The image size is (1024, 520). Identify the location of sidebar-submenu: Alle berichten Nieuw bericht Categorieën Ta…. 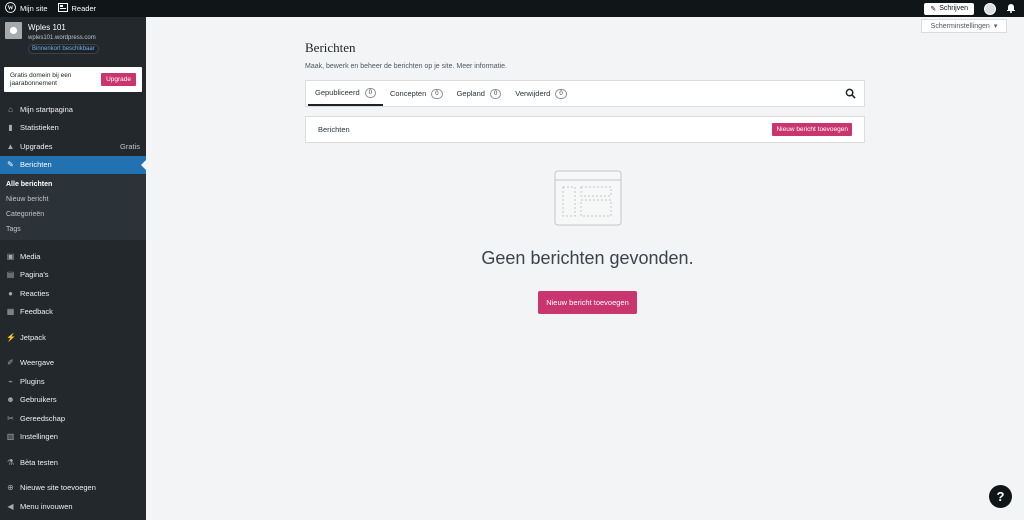
(73, 207).